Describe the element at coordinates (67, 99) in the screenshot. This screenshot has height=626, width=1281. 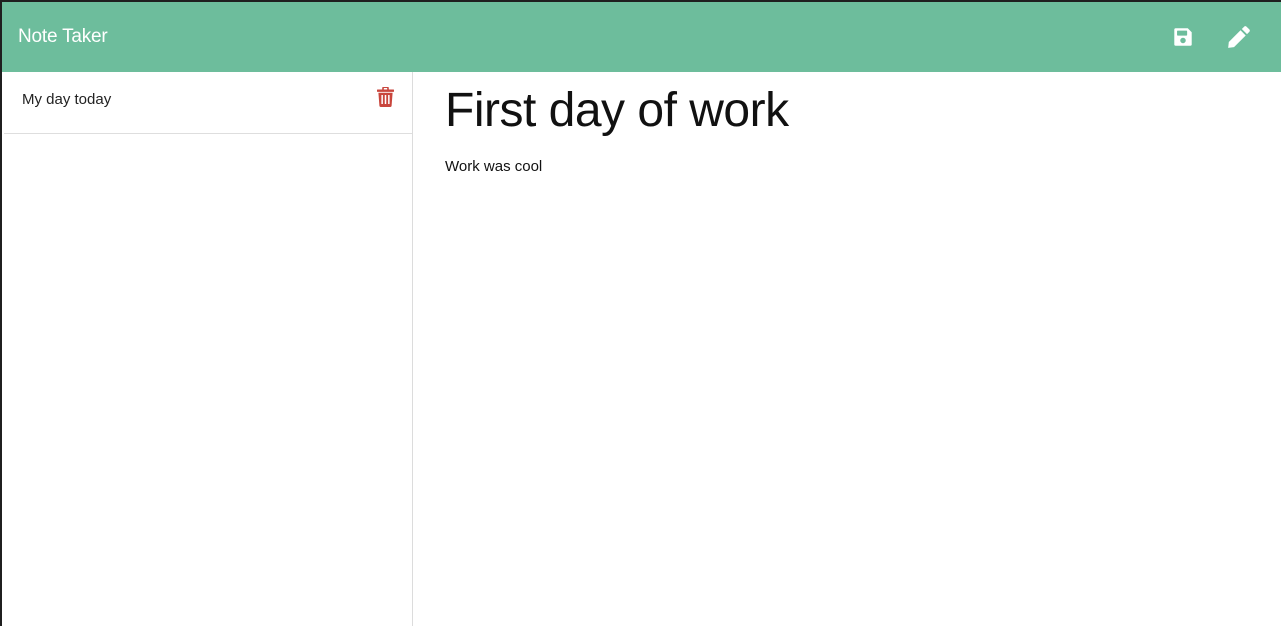
I see `note-list-item-label: My day today` at that location.